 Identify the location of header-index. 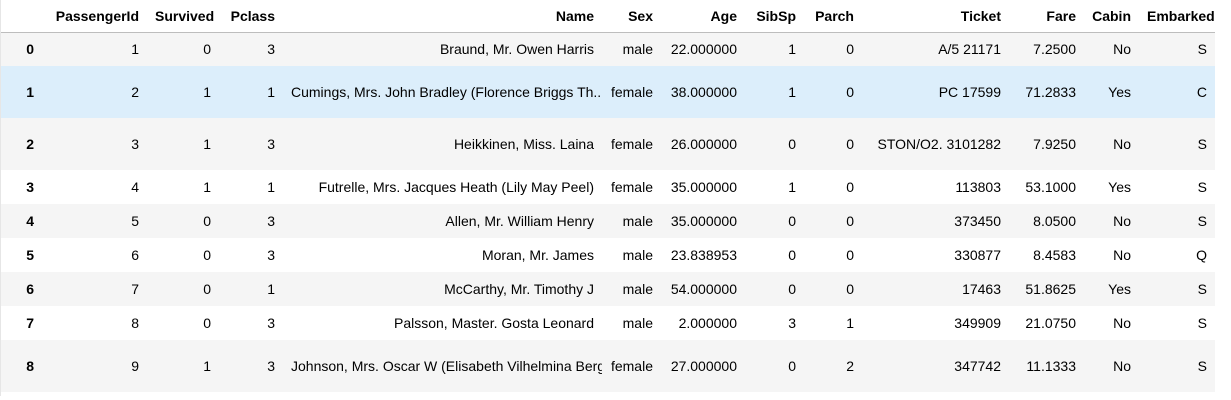
(21, 16).